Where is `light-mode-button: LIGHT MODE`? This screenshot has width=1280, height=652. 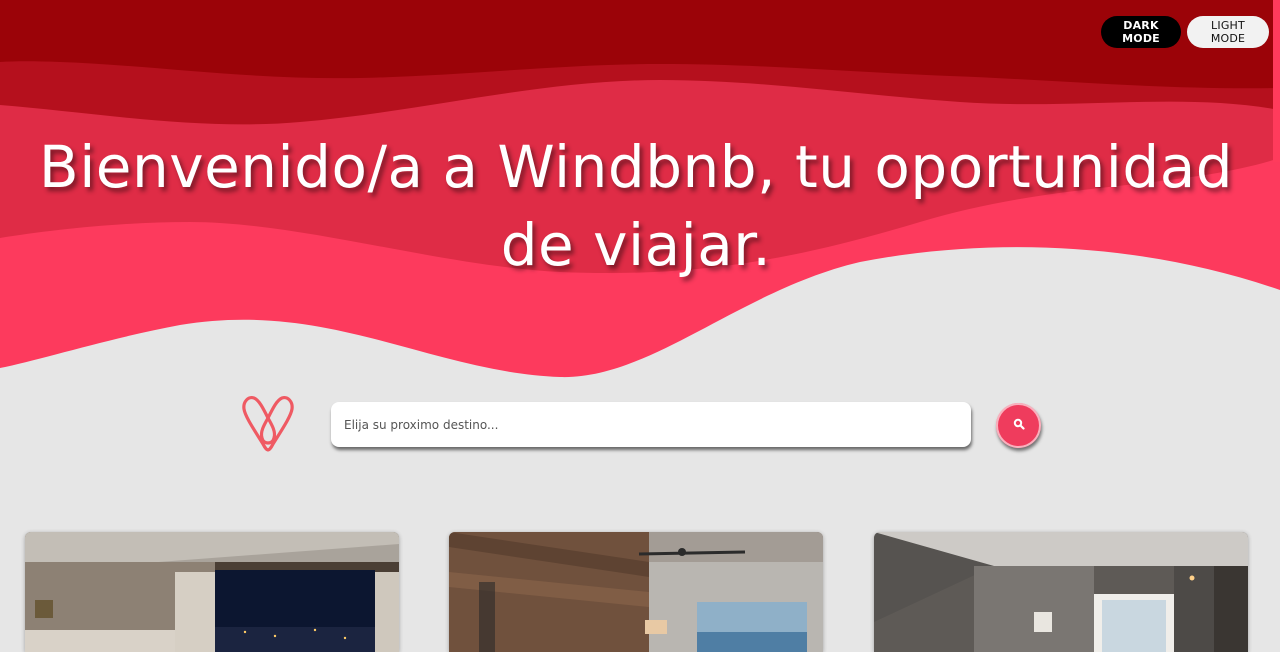 light-mode-button: LIGHT MODE is located at coordinates (1228, 32).